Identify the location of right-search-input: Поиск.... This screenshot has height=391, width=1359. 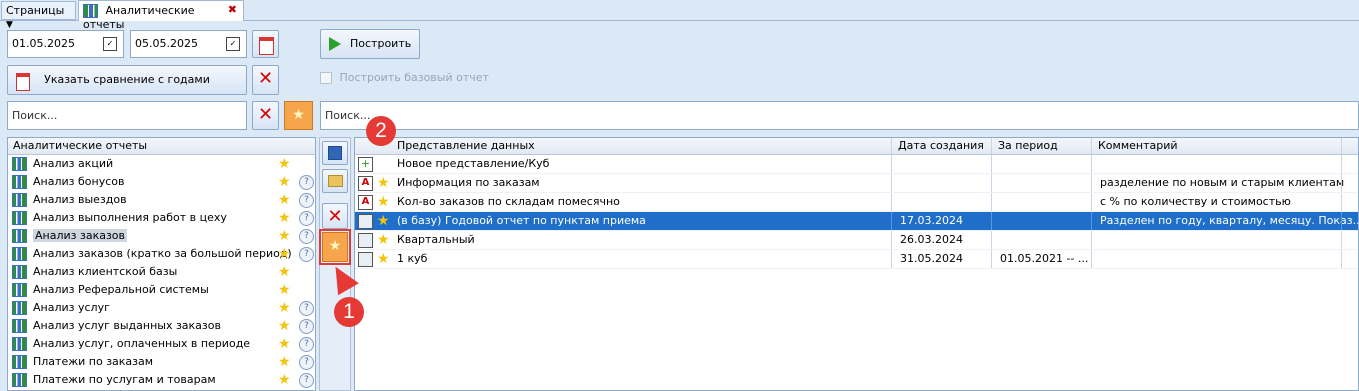
(839, 115).